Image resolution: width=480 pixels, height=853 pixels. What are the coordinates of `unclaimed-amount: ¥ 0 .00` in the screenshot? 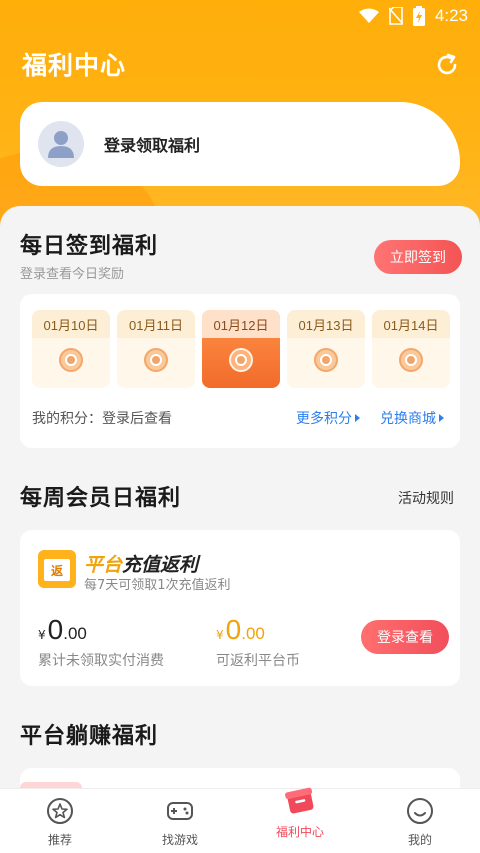 It's located at (62, 629).